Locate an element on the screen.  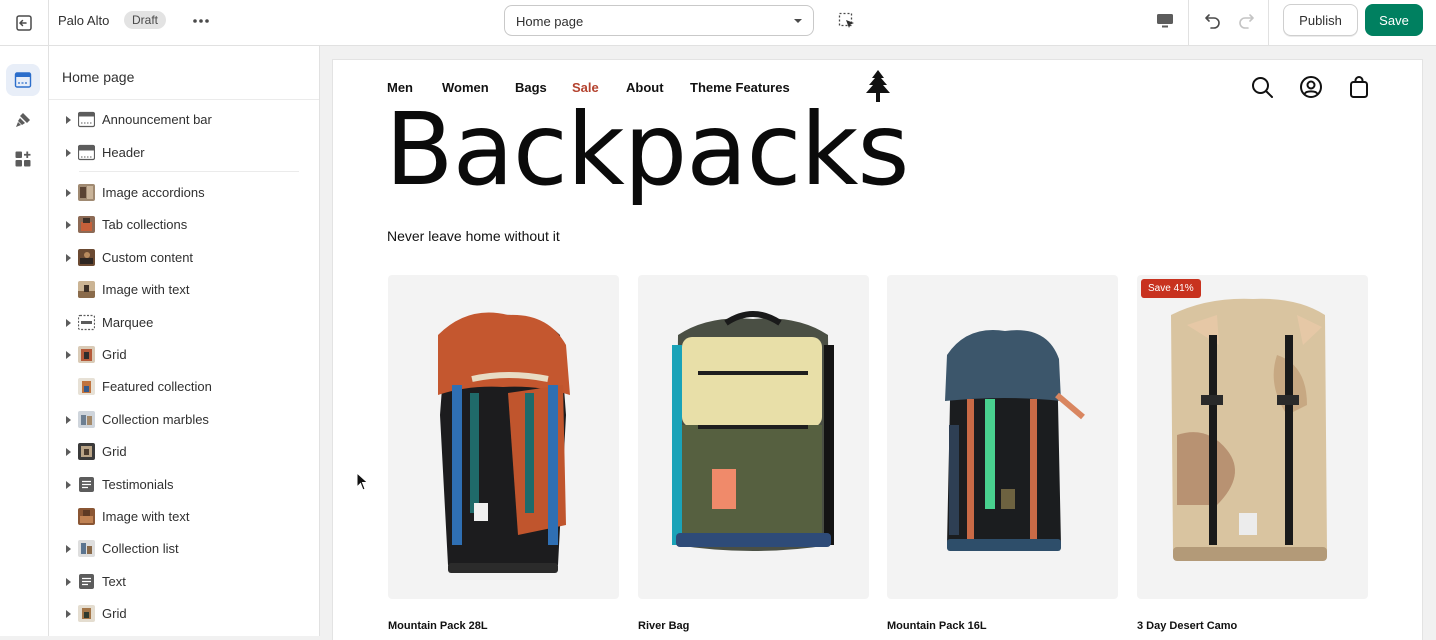
undo-icon is located at coordinates (1212, 21).